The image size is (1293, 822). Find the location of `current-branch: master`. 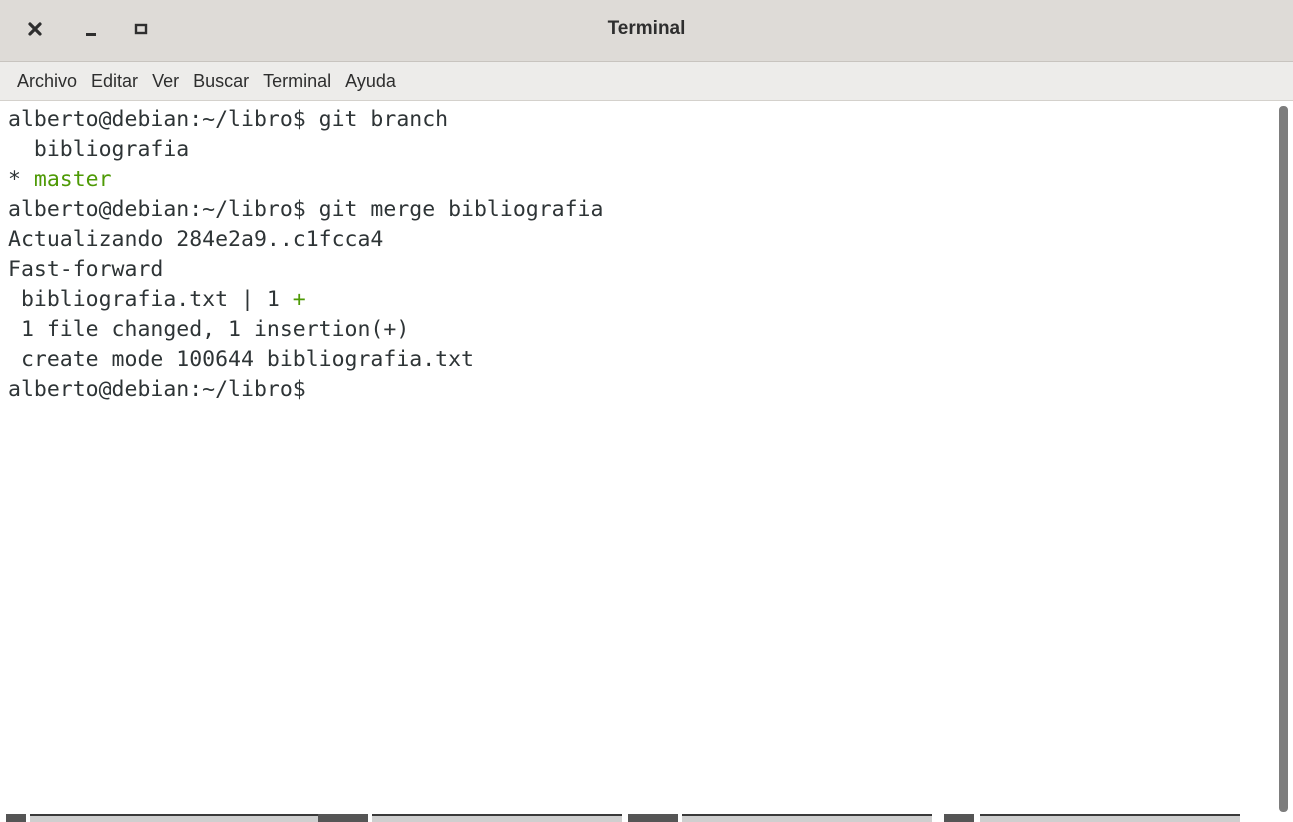

current-branch: master is located at coordinates (72, 179).